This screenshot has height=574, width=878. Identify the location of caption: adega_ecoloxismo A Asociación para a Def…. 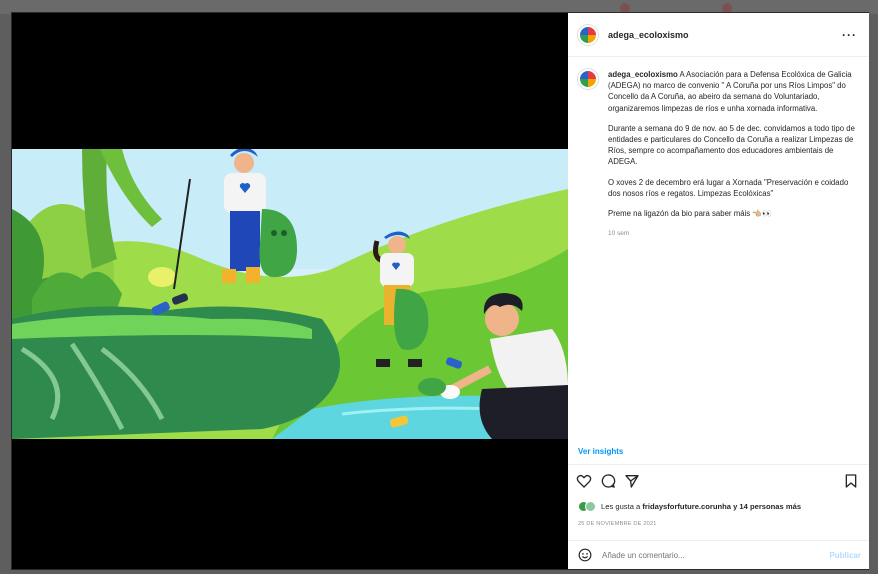
(718, 148).